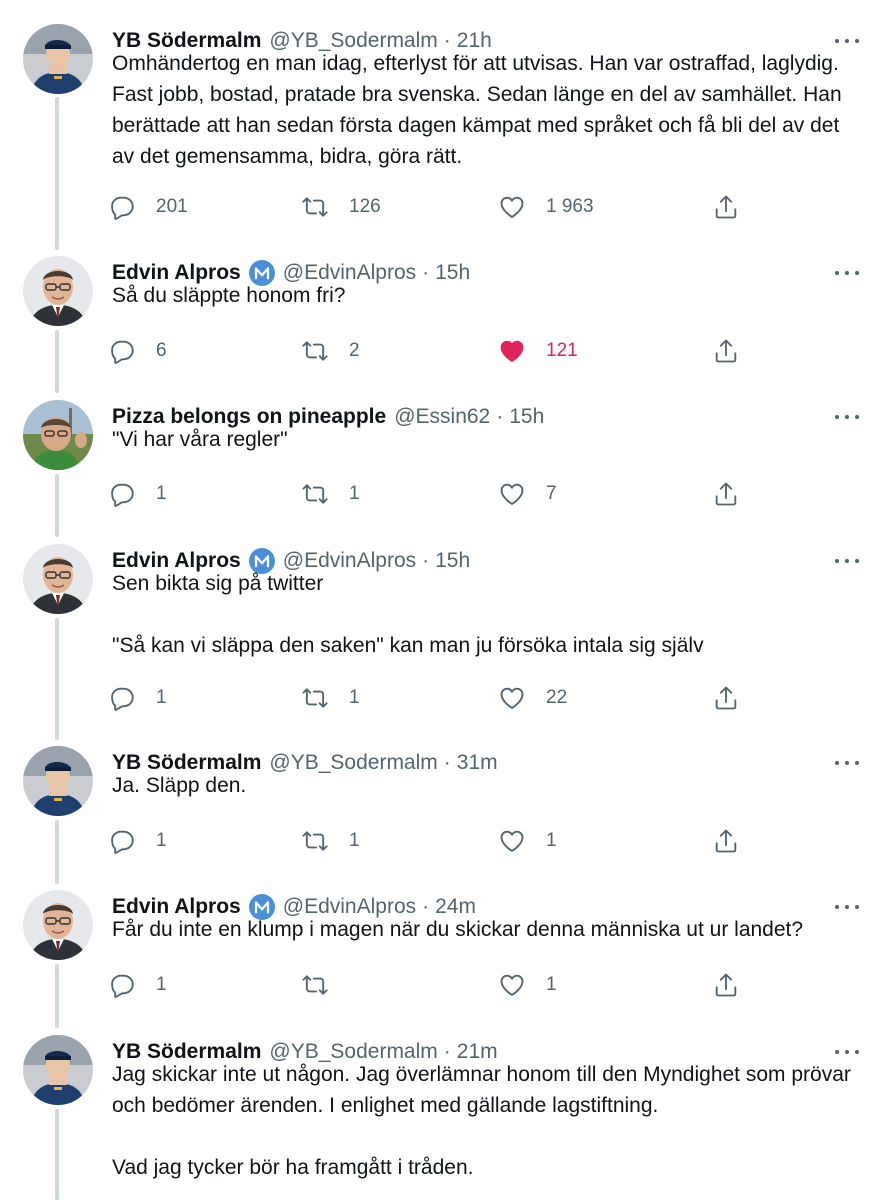 Image resolution: width=885 pixels, height=1200 pixels. I want to click on reply-count: 6, so click(161, 350).